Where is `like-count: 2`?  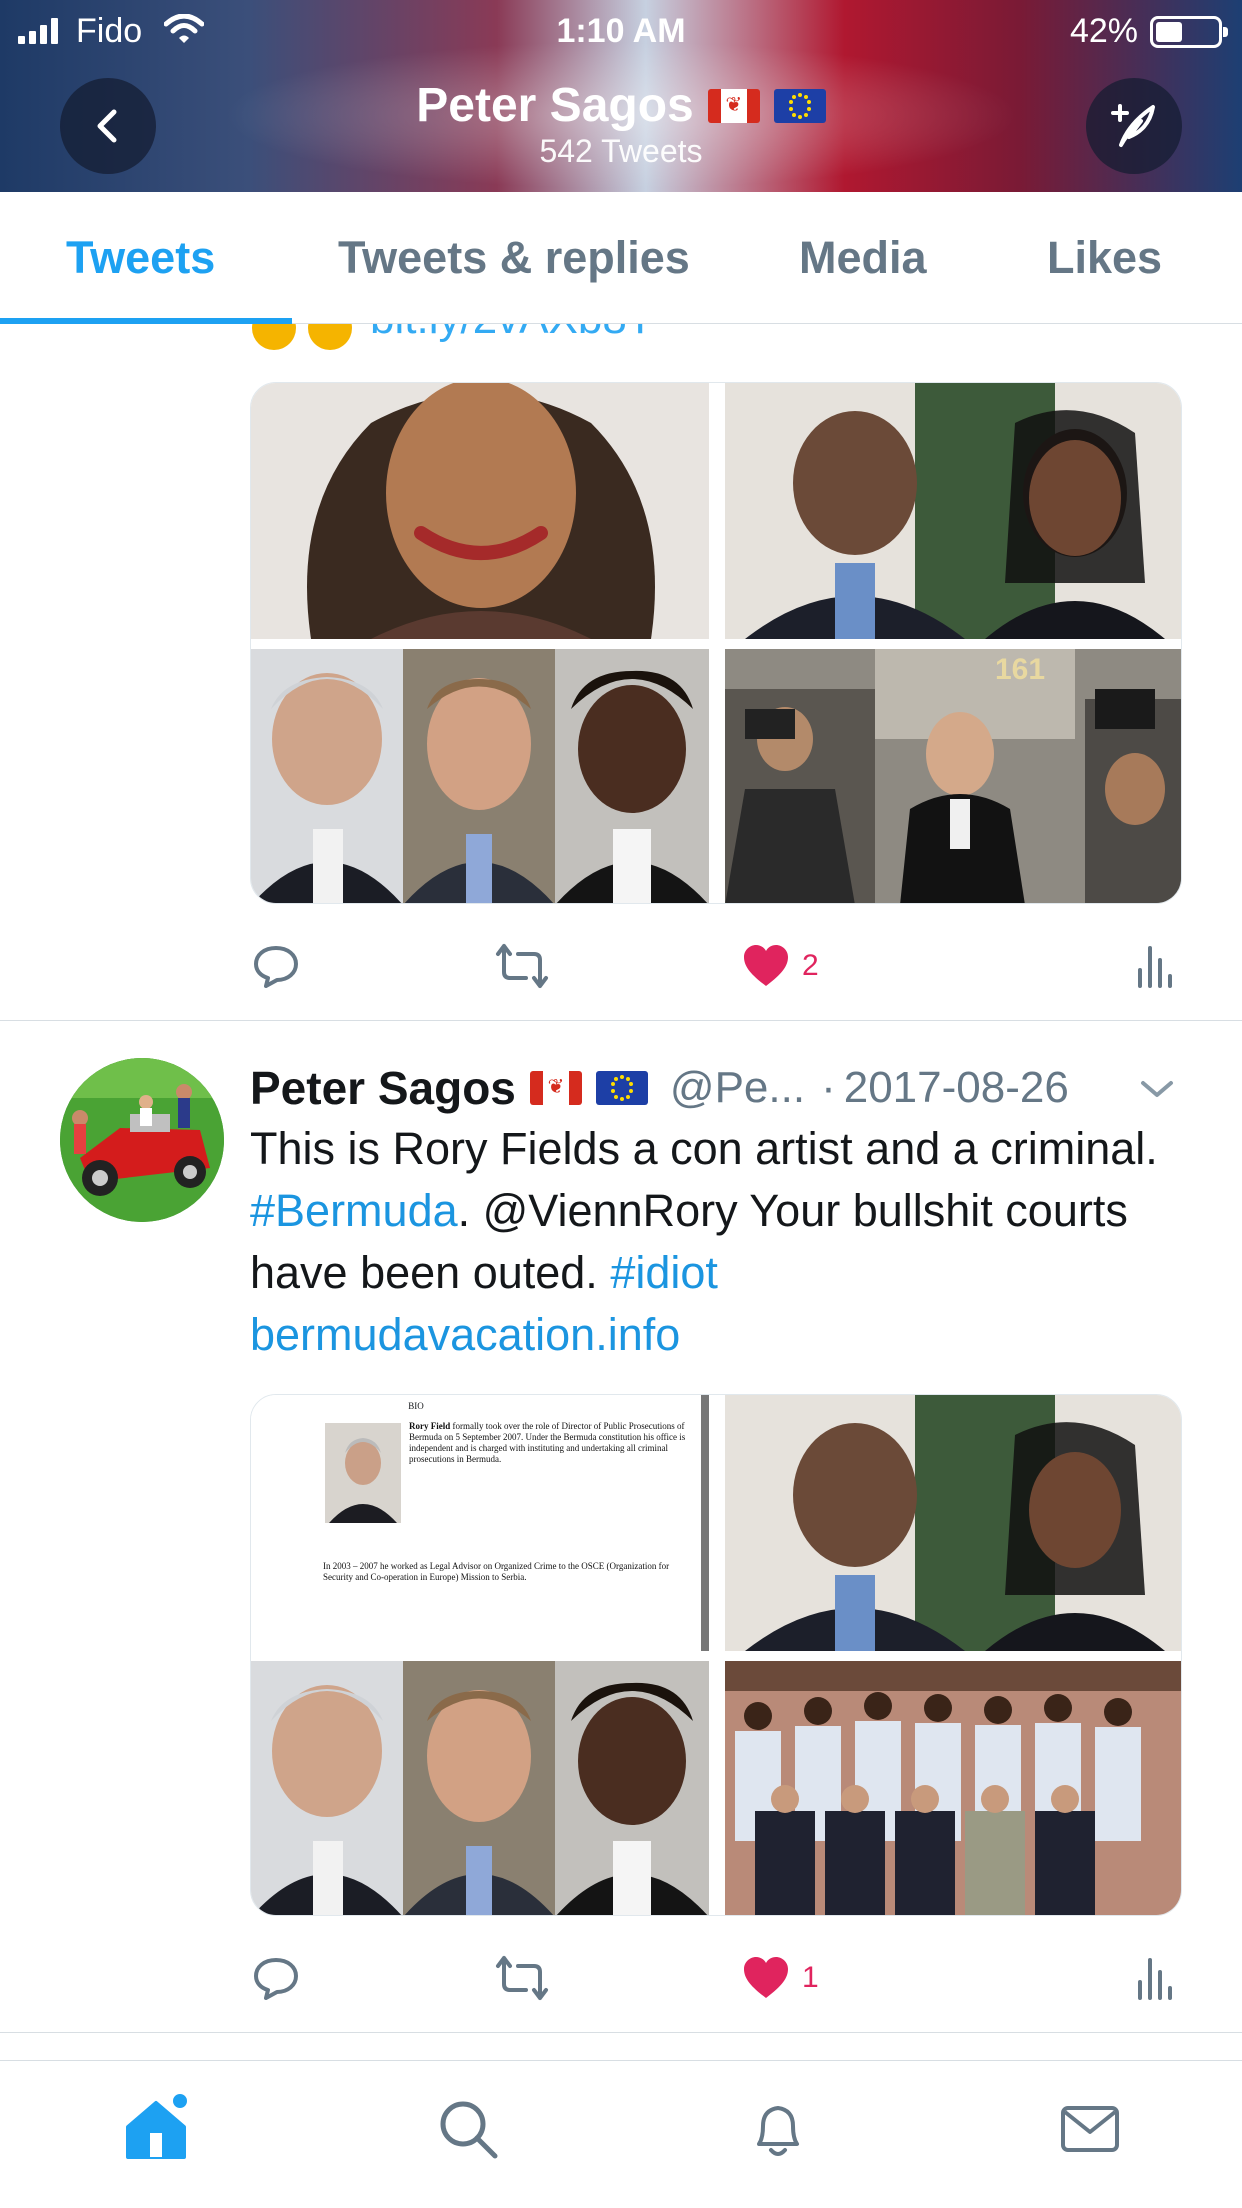
like-count: 2 is located at coordinates (810, 965).